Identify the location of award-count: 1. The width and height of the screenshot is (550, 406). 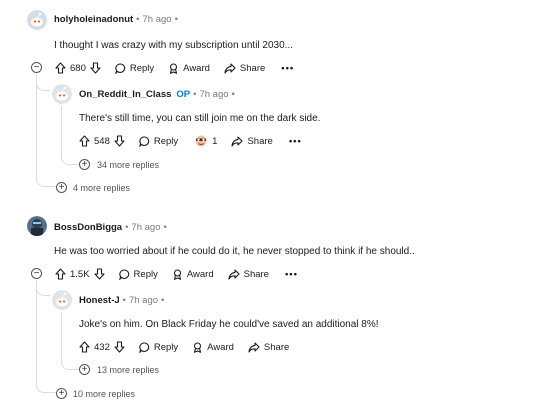
(215, 141).